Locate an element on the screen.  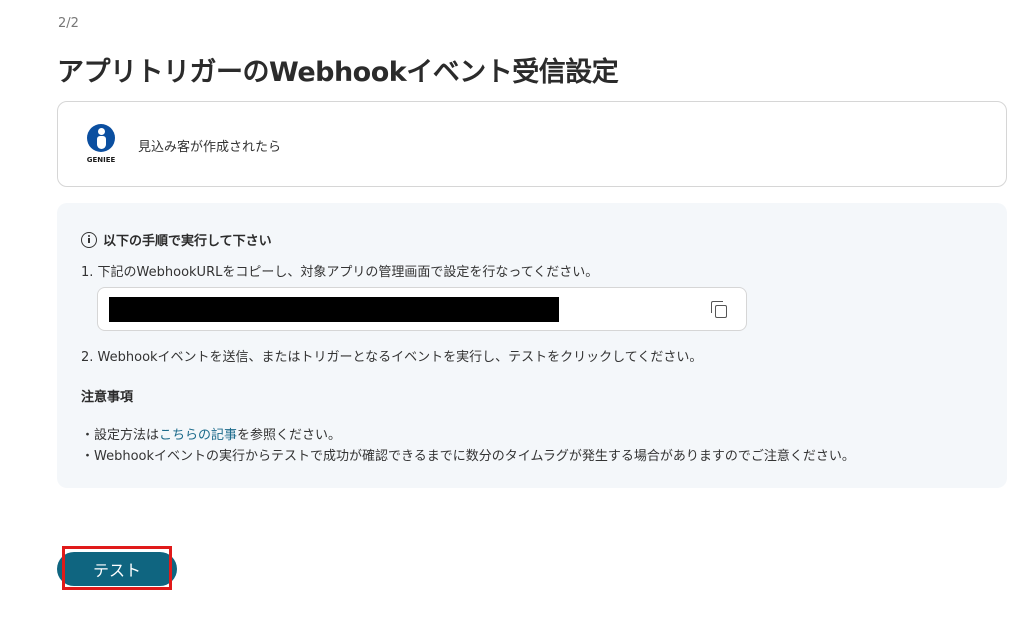
trigger-label: 見込み客が作成されたら is located at coordinates (210, 147).